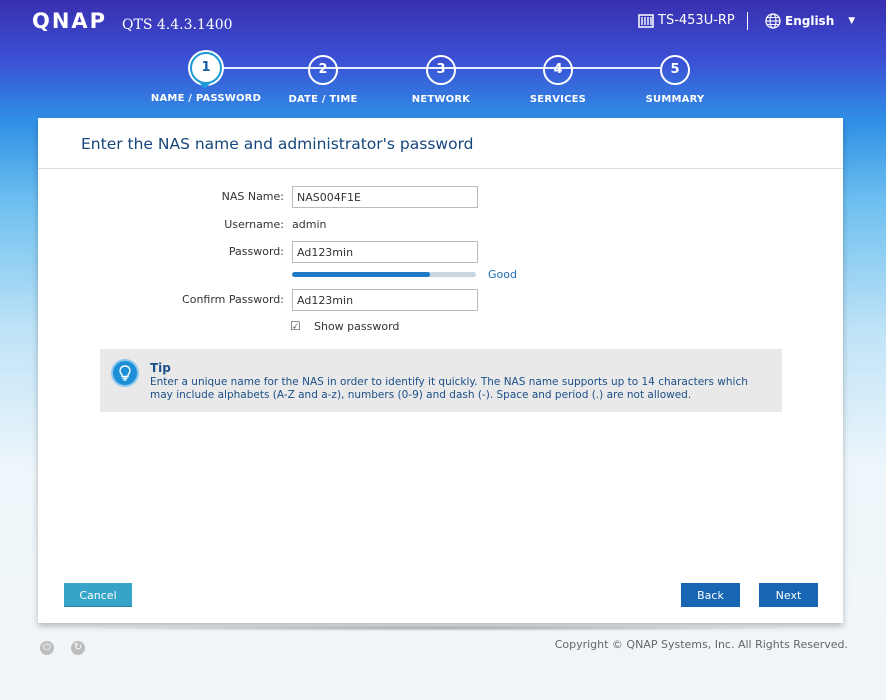 The image size is (886, 700). Describe the element at coordinates (646, 20) in the screenshot. I see `server-icon` at that location.